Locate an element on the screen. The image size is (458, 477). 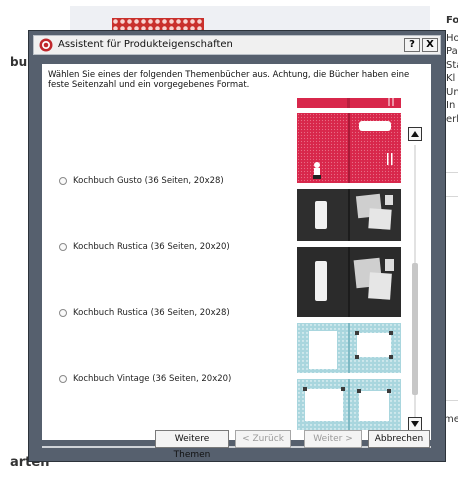
option-label: Kochbuch Vintage (36 Seiten, 20x20) is located at coordinates (152, 379).